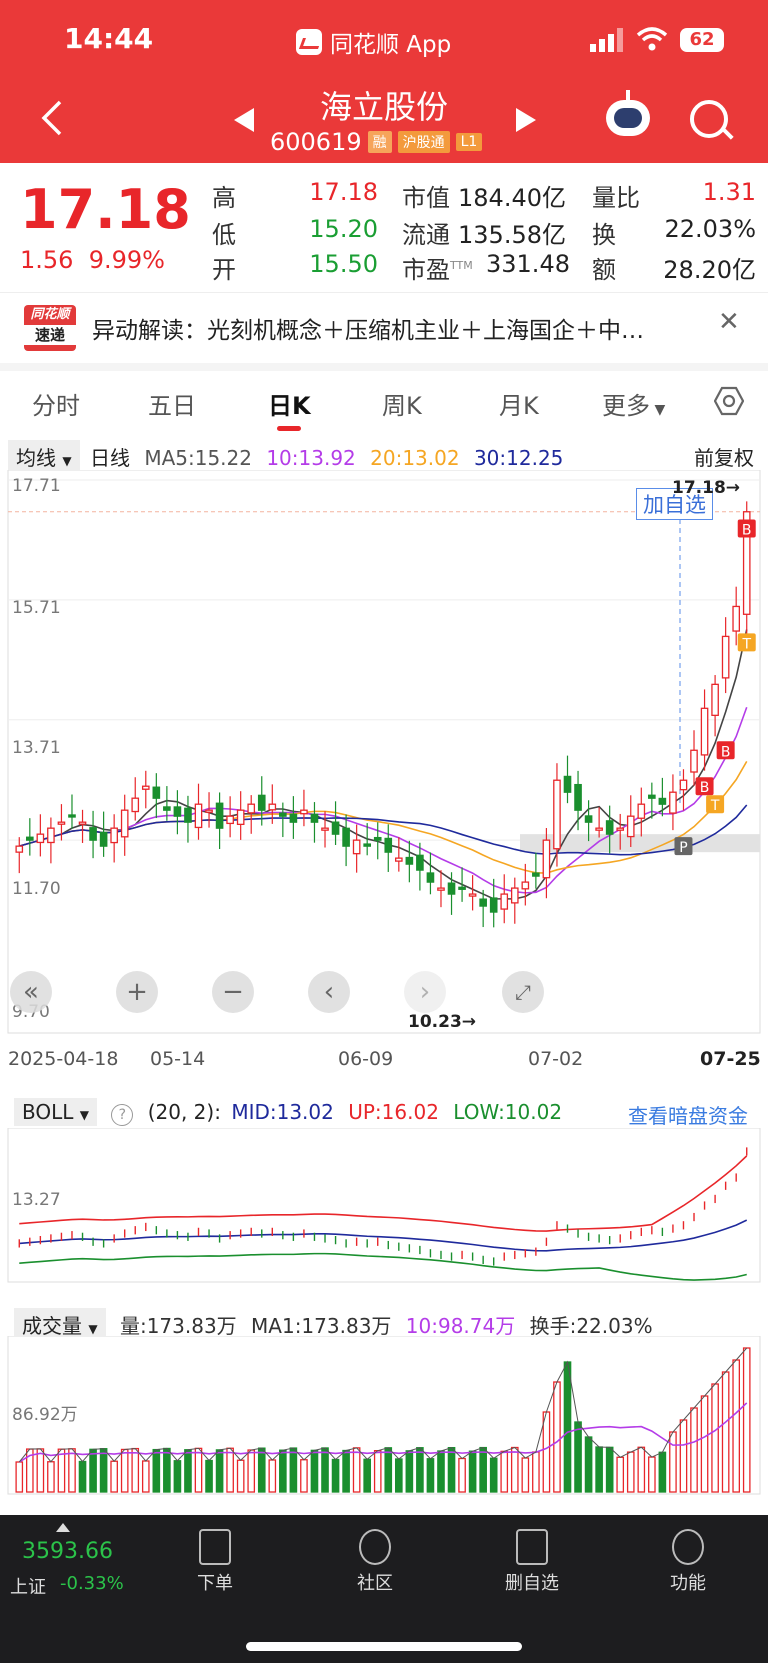 Image resolution: width=768 pixels, height=1663 pixels. What do you see at coordinates (709, 119) in the screenshot?
I see `search-icon` at bounding box center [709, 119].